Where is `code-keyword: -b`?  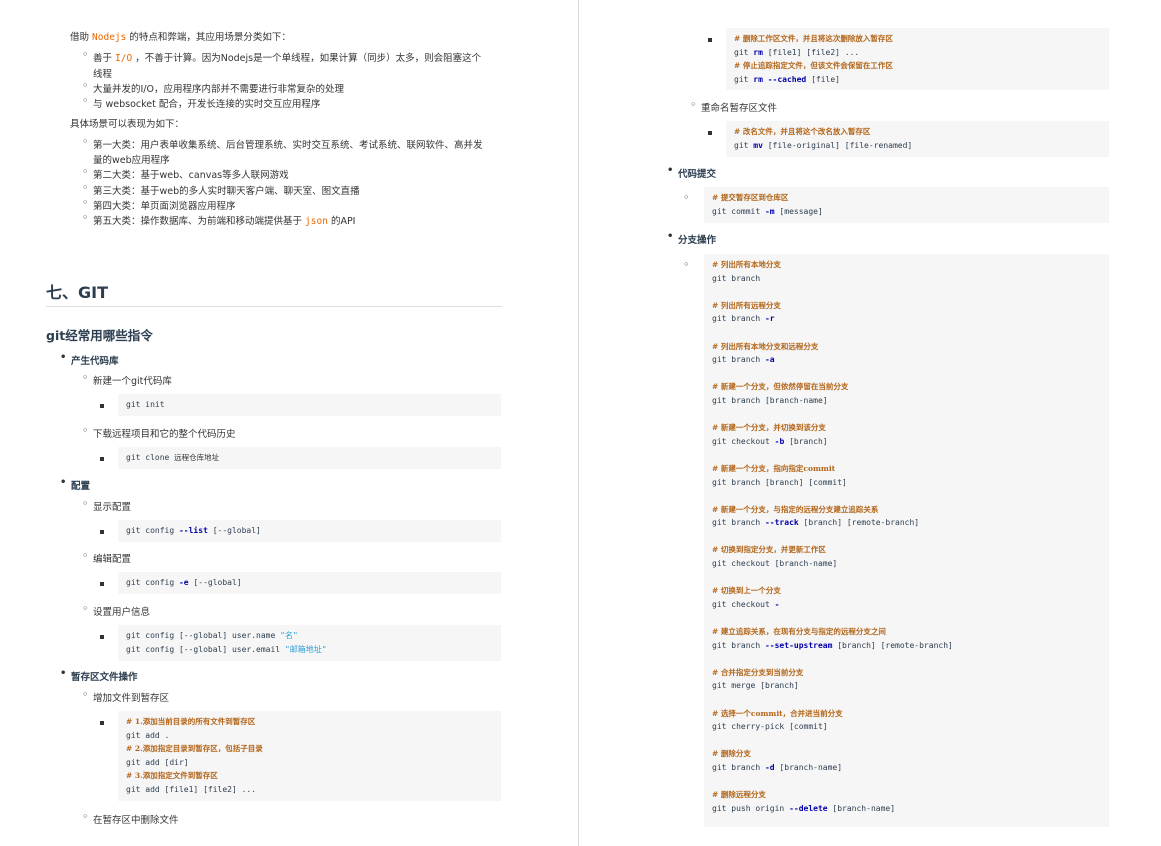 code-keyword: -b is located at coordinates (779, 441).